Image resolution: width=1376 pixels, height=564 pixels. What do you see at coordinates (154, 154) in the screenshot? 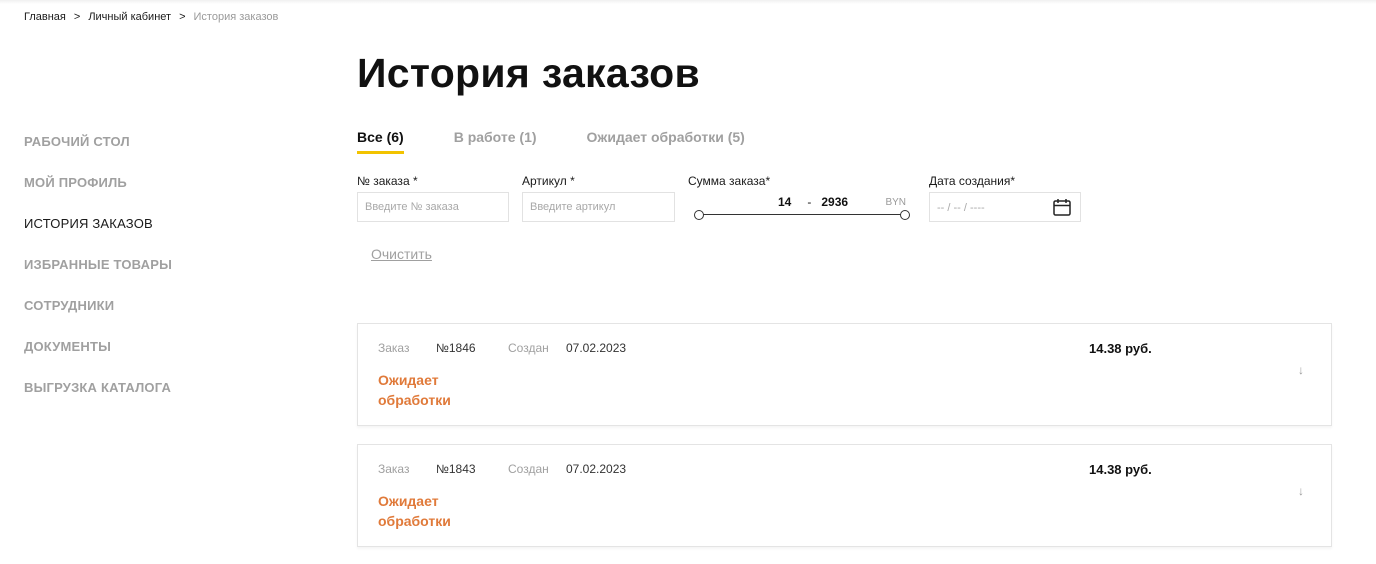
I see `sidebar-item-dashboard: РАБОЧИЙ СТОЛ` at bounding box center [154, 154].